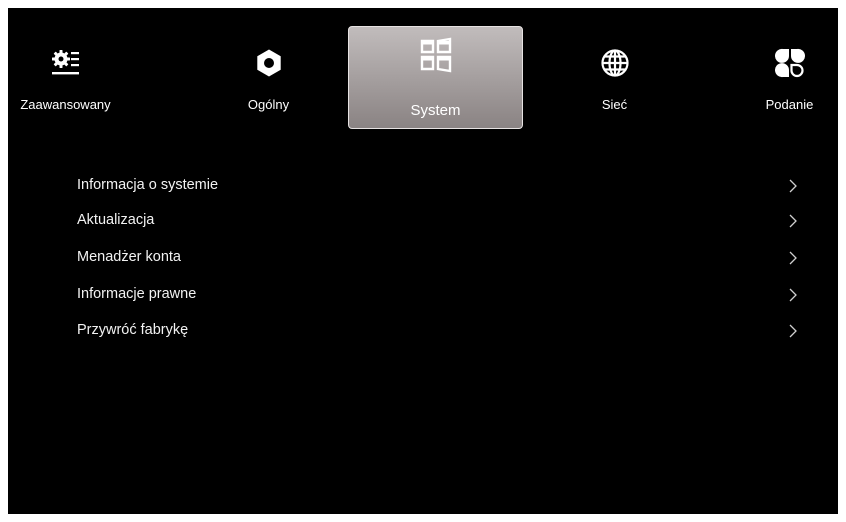 This screenshot has height=522, width=846. Describe the element at coordinates (80, 77) in the screenshot. I see `tab-advanced: Zaawansowany` at that location.